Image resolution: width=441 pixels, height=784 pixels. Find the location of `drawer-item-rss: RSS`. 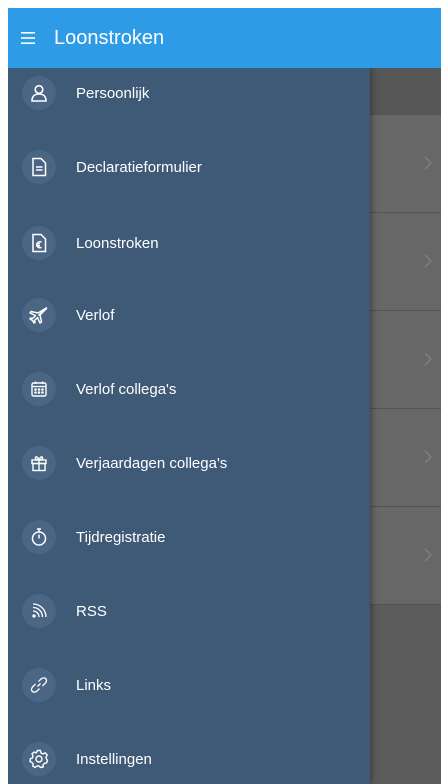

drawer-item-rss: RSS is located at coordinates (189, 611).